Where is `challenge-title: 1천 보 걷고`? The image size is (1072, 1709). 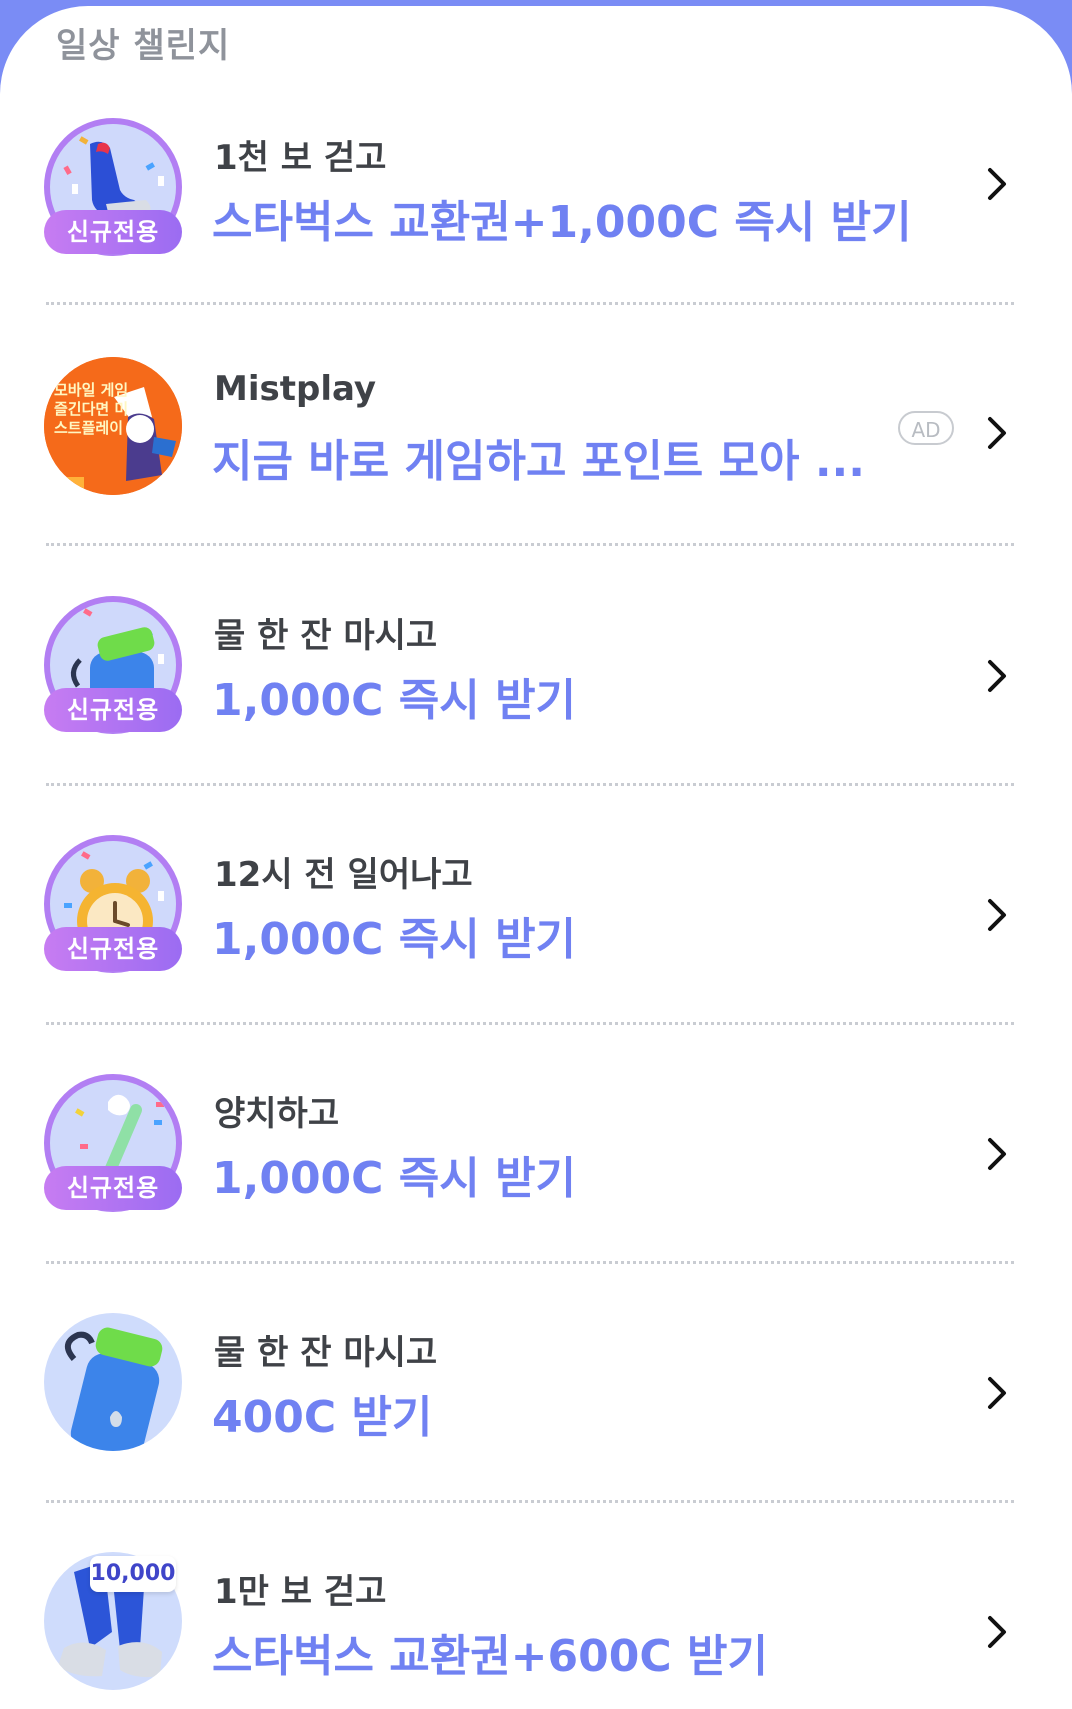 challenge-title: 1천 보 걷고 is located at coordinates (300, 158).